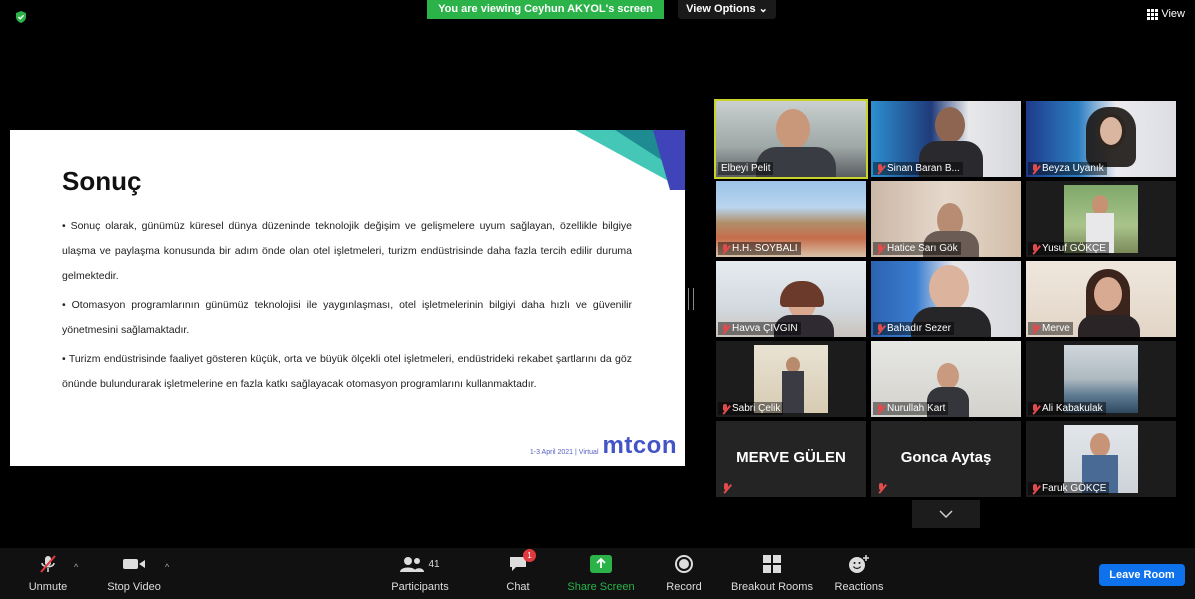 The width and height of the screenshot is (1195, 599). I want to click on participant-tile: Sabri Çelik, so click(791, 379).